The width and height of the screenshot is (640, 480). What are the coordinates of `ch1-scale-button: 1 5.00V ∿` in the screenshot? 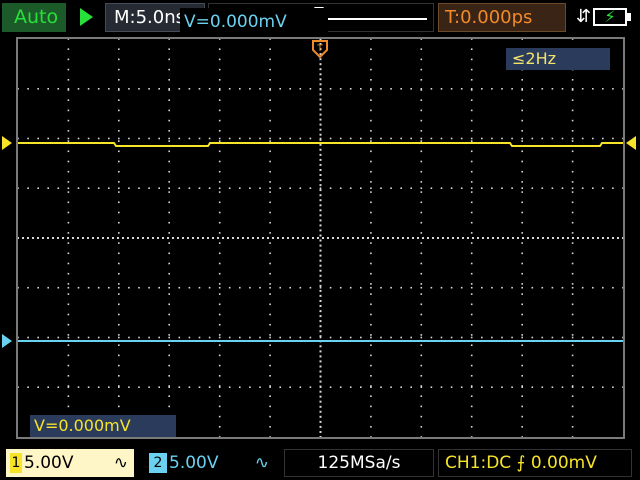 It's located at (70, 463).